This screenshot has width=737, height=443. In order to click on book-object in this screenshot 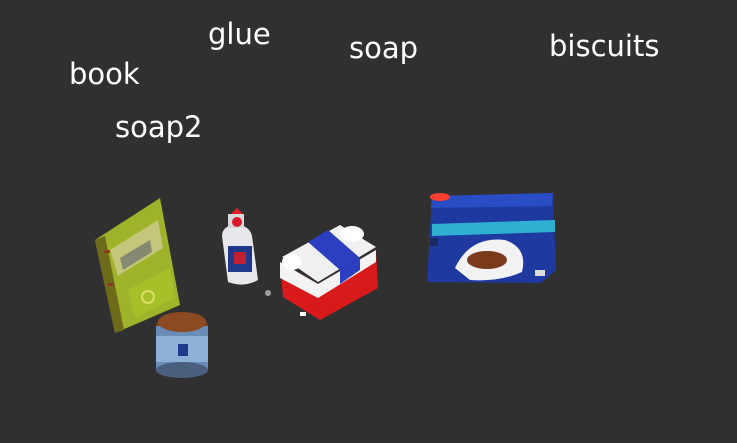, I will do `click(137, 265)`.